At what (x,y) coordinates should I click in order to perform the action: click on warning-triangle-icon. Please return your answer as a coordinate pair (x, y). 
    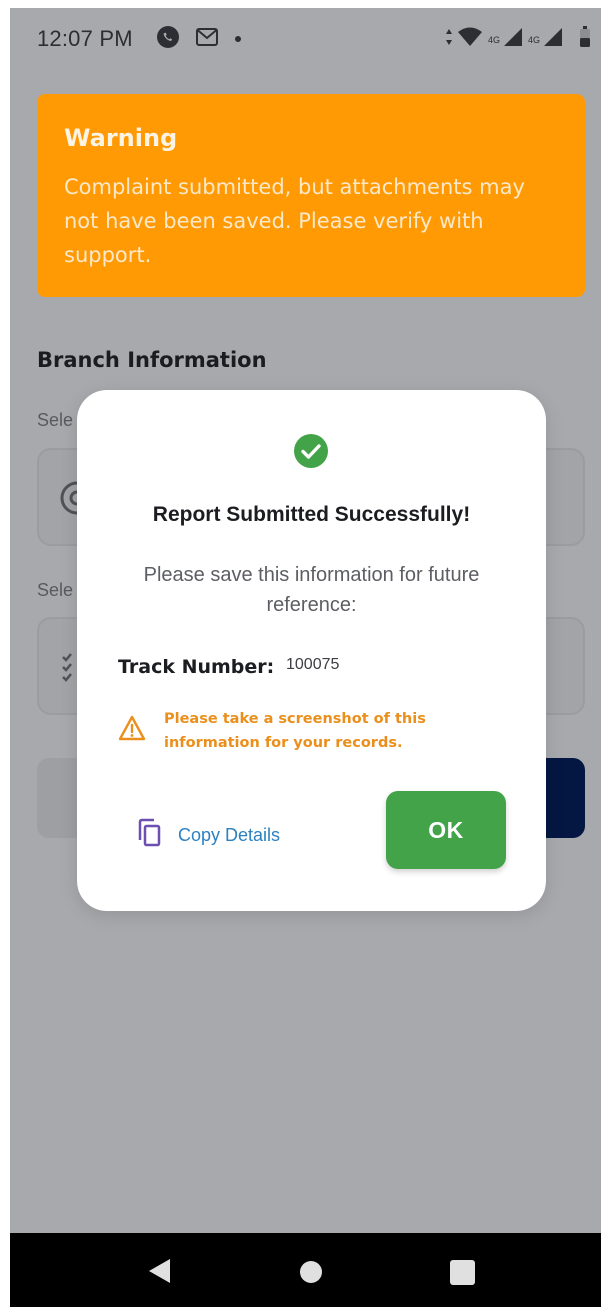
    Looking at the image, I should click on (132, 728).